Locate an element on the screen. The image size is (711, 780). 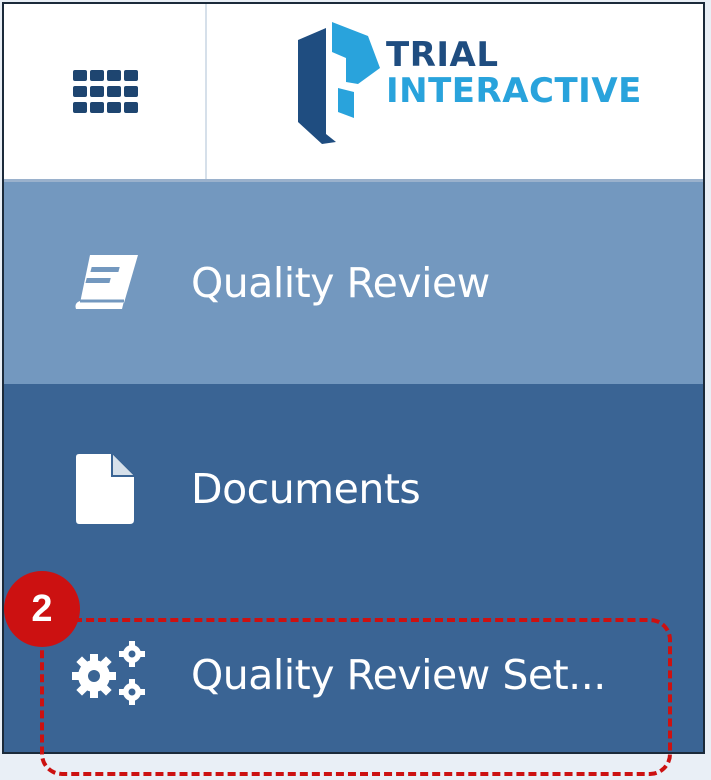
step-number-badge: 2 is located at coordinates (42, 609).